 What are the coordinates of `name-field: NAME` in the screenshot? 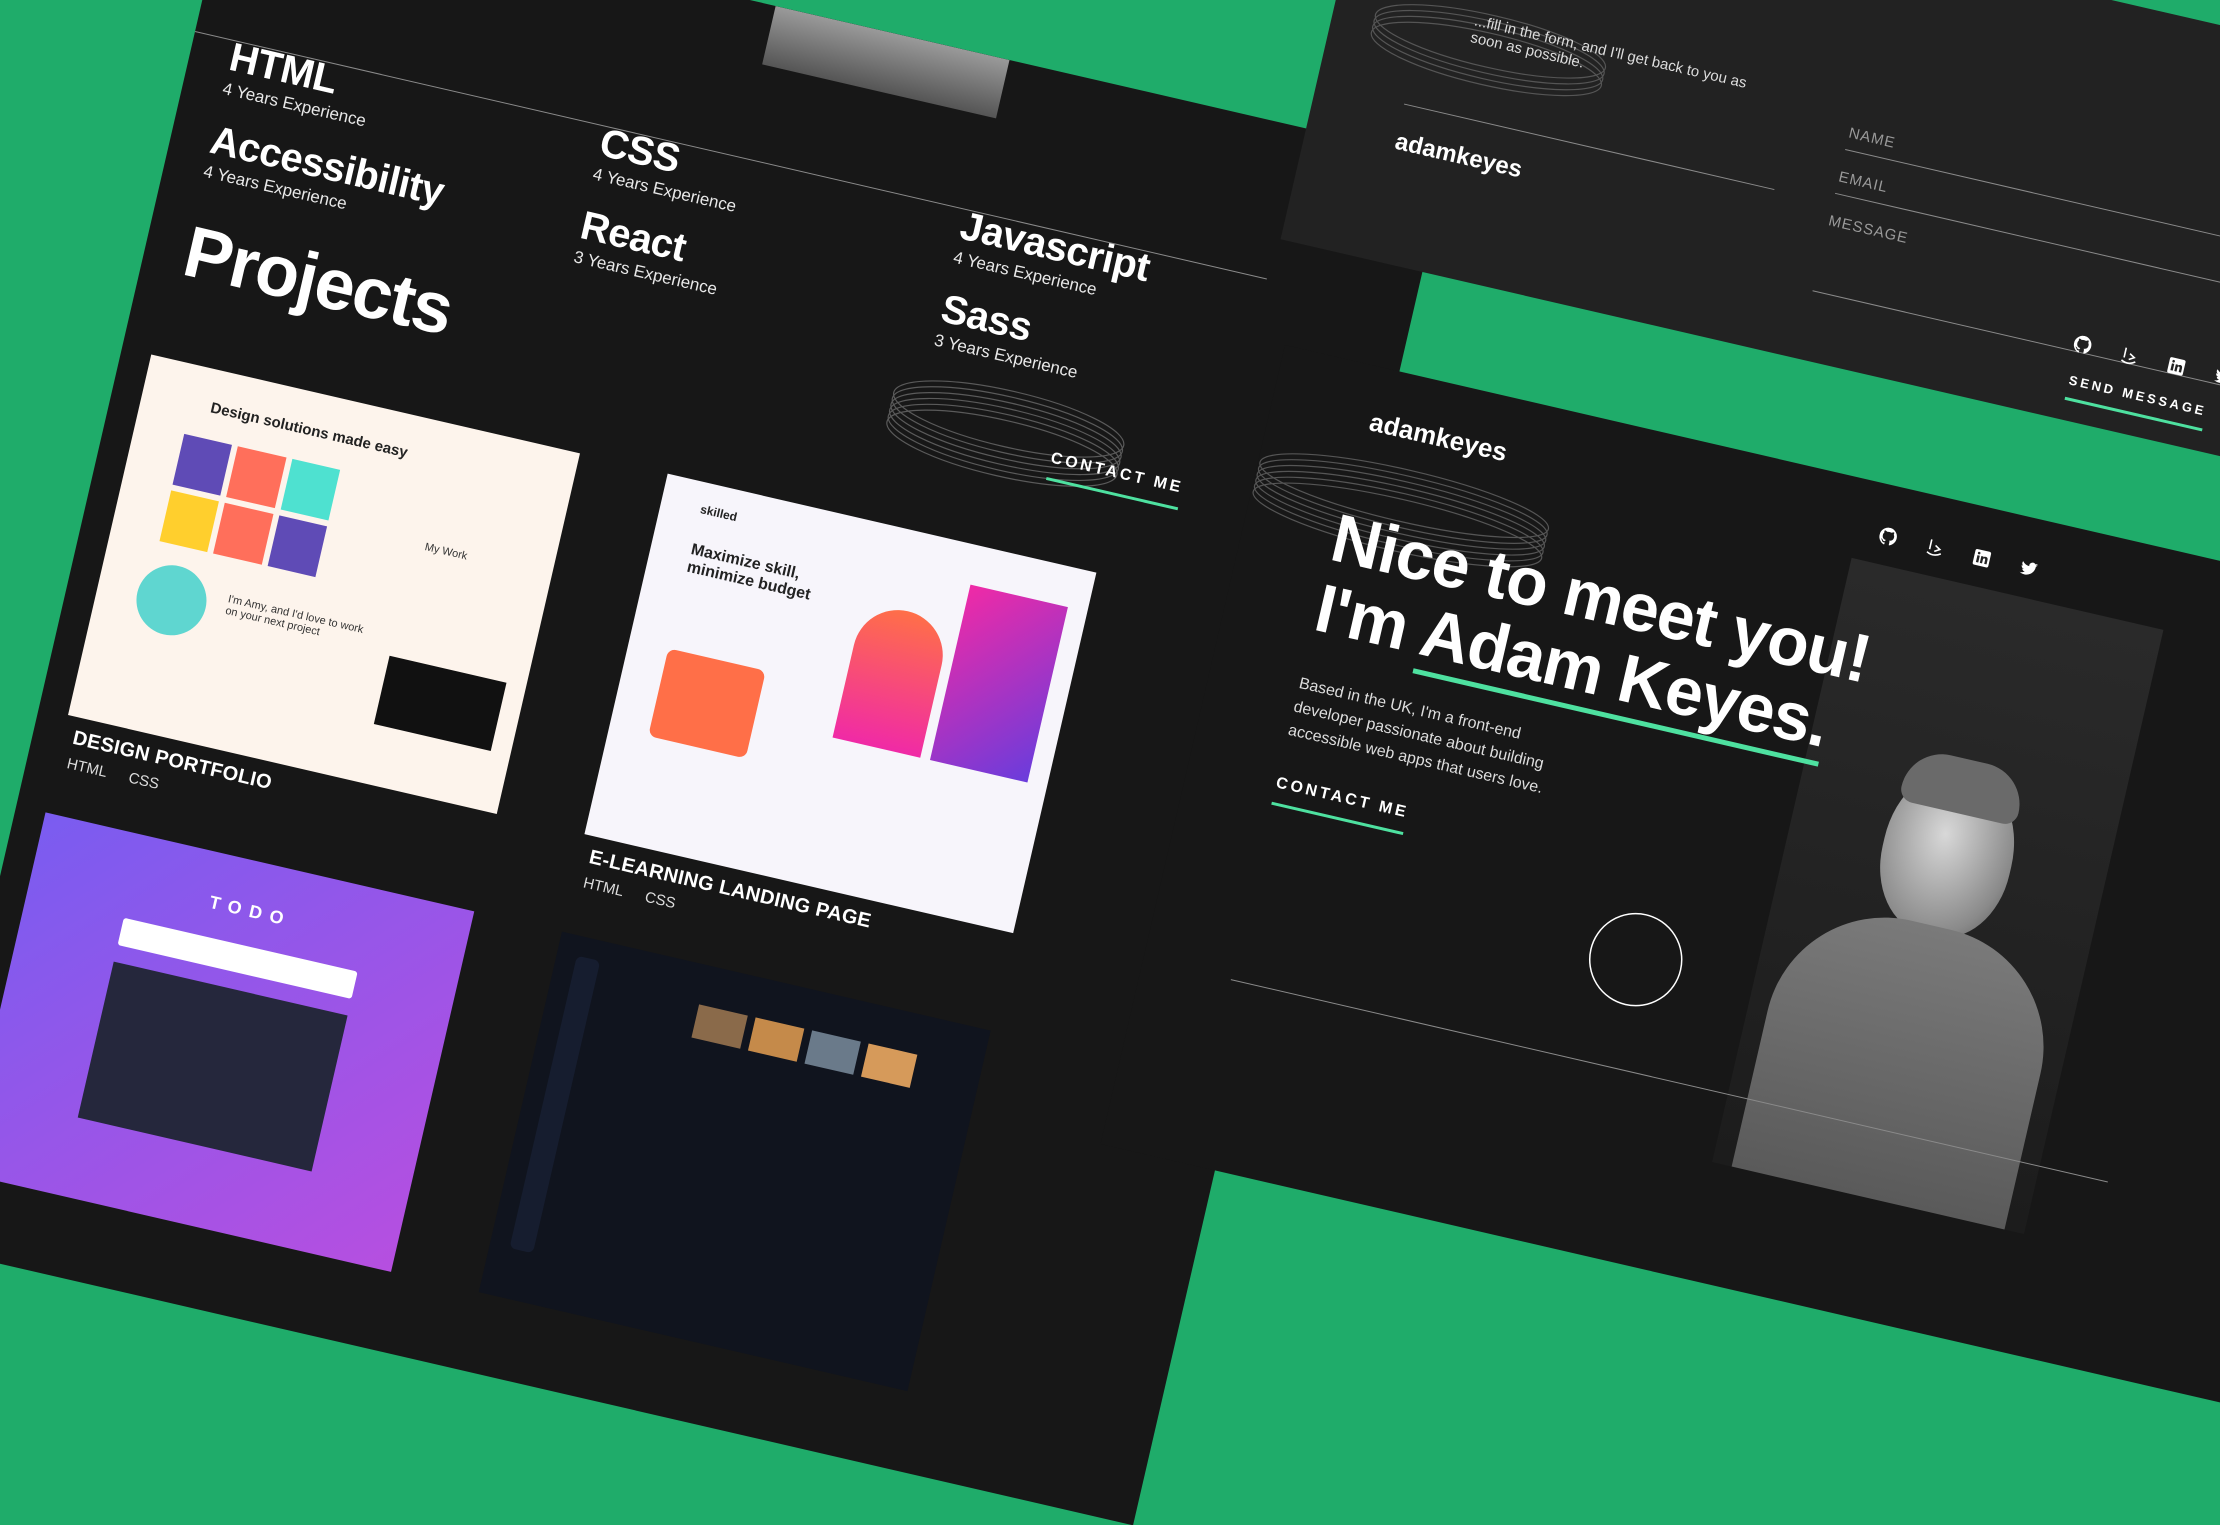 It's located at (1872, 138).